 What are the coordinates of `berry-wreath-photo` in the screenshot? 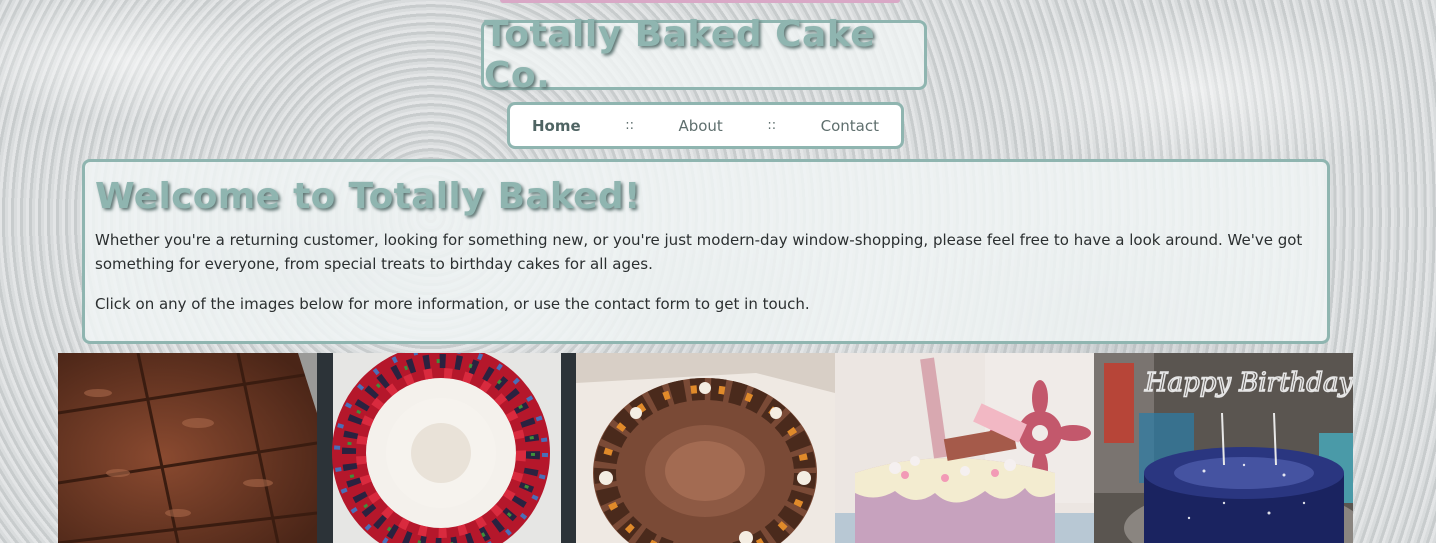 It's located at (446, 448).